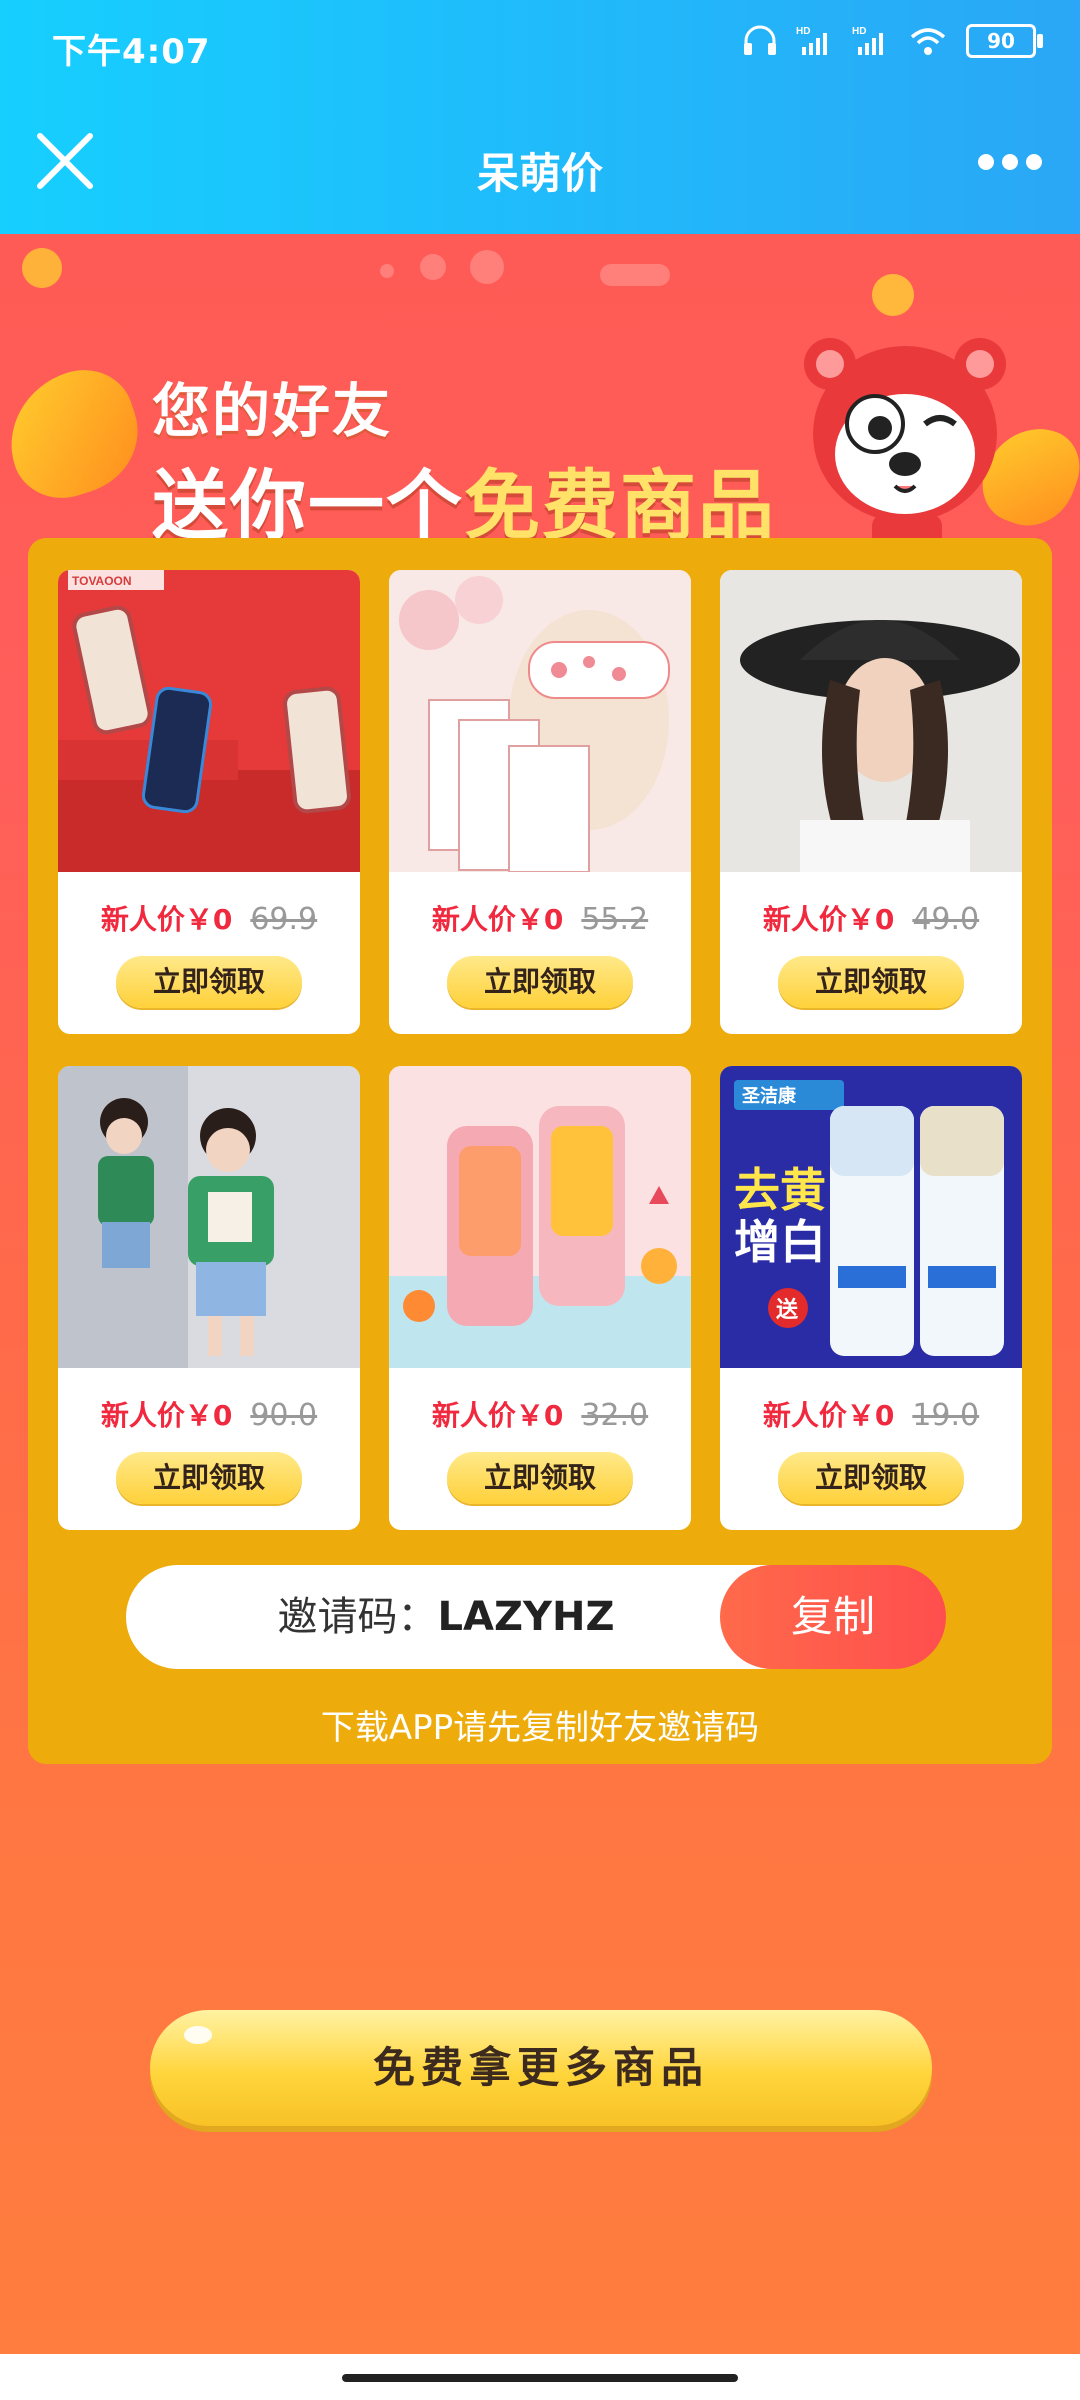  Describe the element at coordinates (272, 411) in the screenshot. I see `hero-line1: 您的好友` at that location.